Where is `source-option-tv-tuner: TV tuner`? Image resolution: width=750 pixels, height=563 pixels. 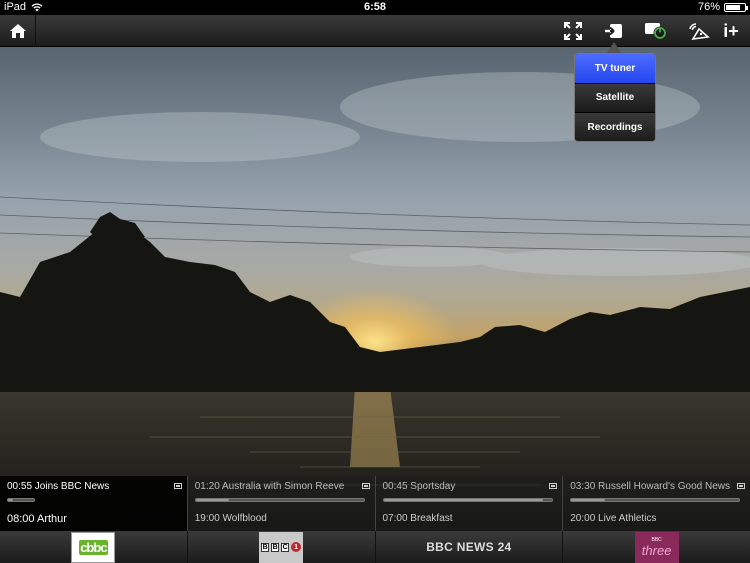 source-option-tv-tuner: TV tuner is located at coordinates (615, 69).